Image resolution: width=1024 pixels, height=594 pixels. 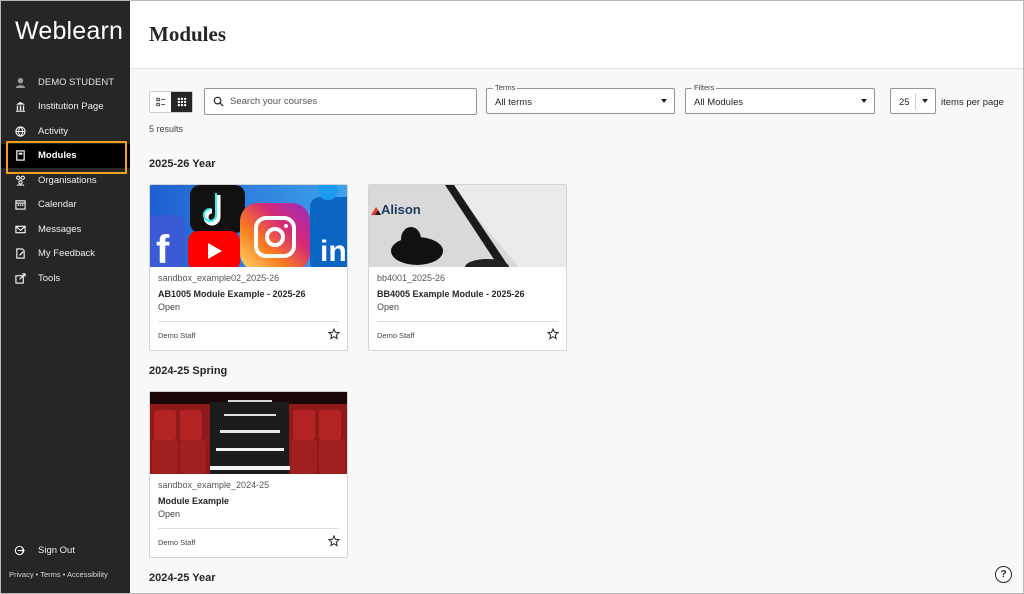 I want to click on search-box, so click(x=340, y=101).